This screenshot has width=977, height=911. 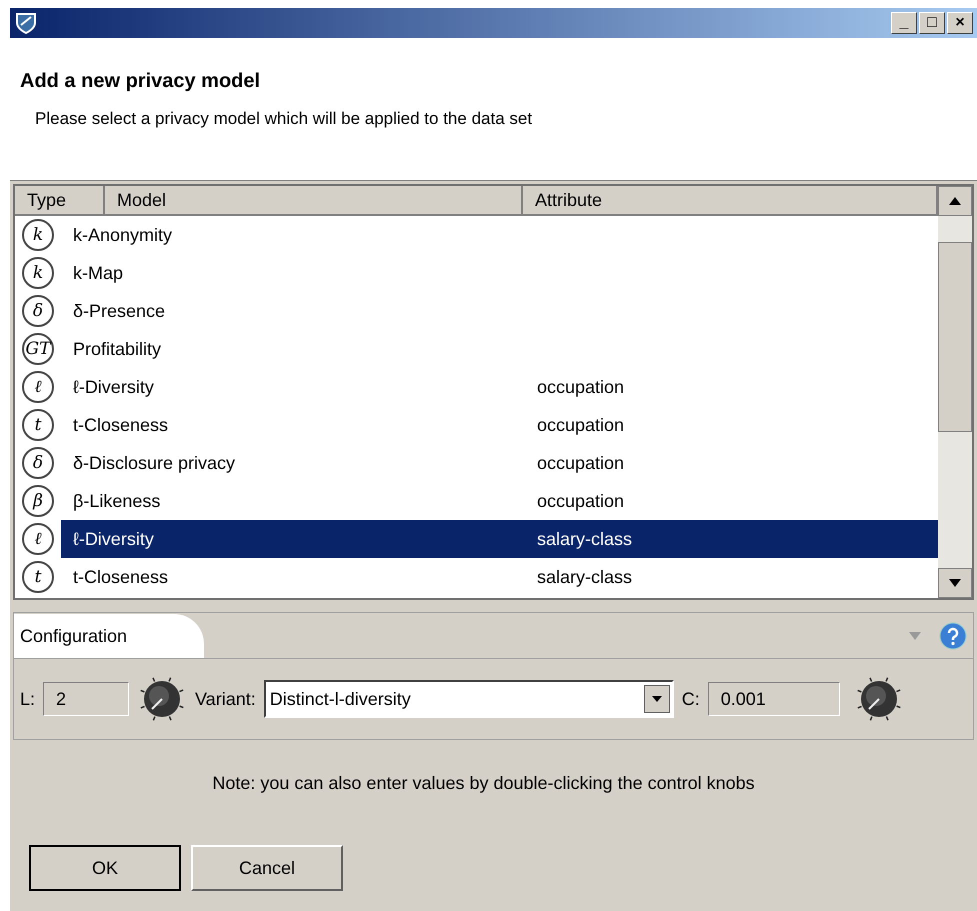 What do you see at coordinates (476, 311) in the screenshot?
I see `table-row: δ δ-Presence` at bounding box center [476, 311].